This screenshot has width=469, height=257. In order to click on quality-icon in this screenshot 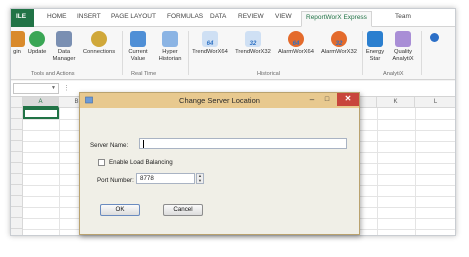, I will do `click(403, 39)`.